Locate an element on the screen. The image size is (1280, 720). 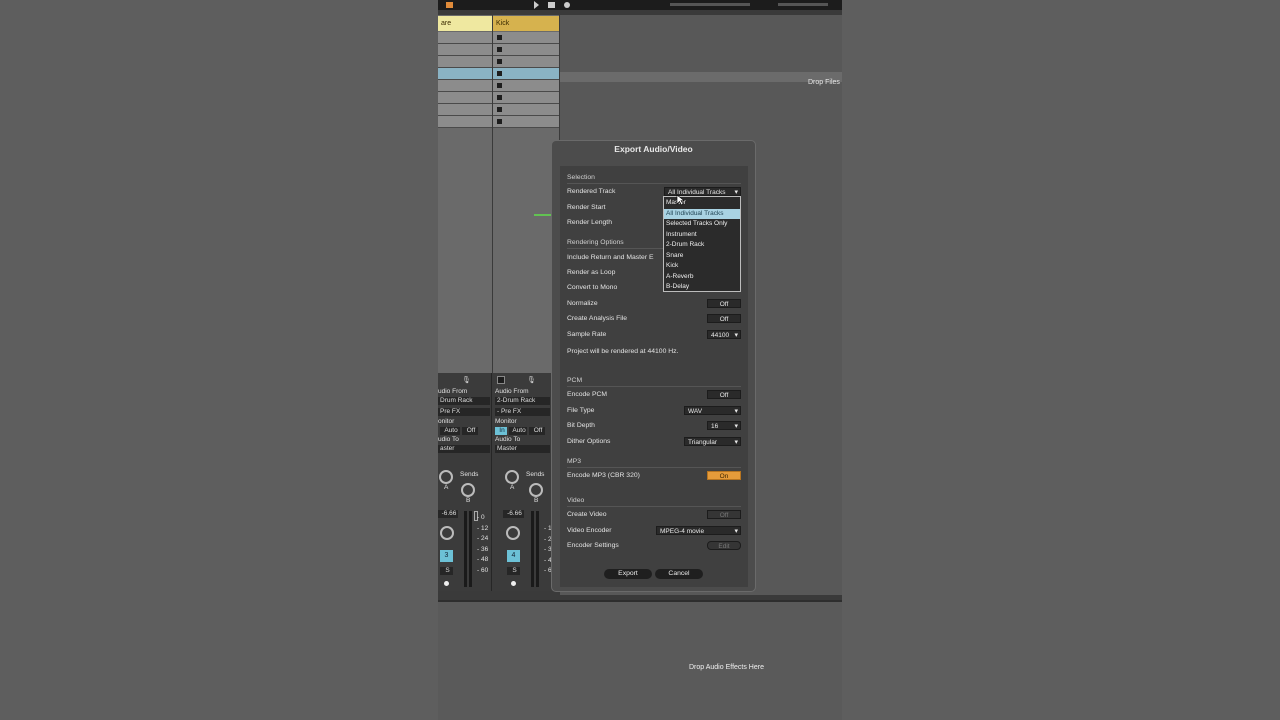
transport-indicator is located at coordinates (449, 5).